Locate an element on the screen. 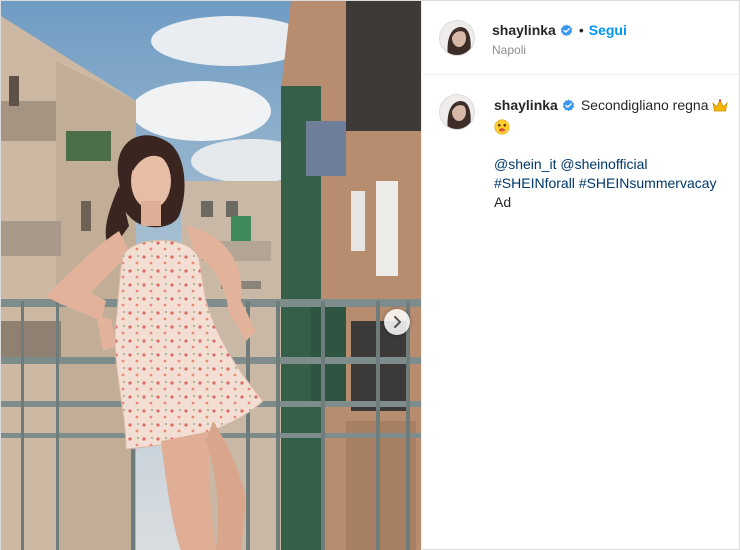  caption-first-line: shaylinka Secondigliano regna is located at coordinates (614, 105).